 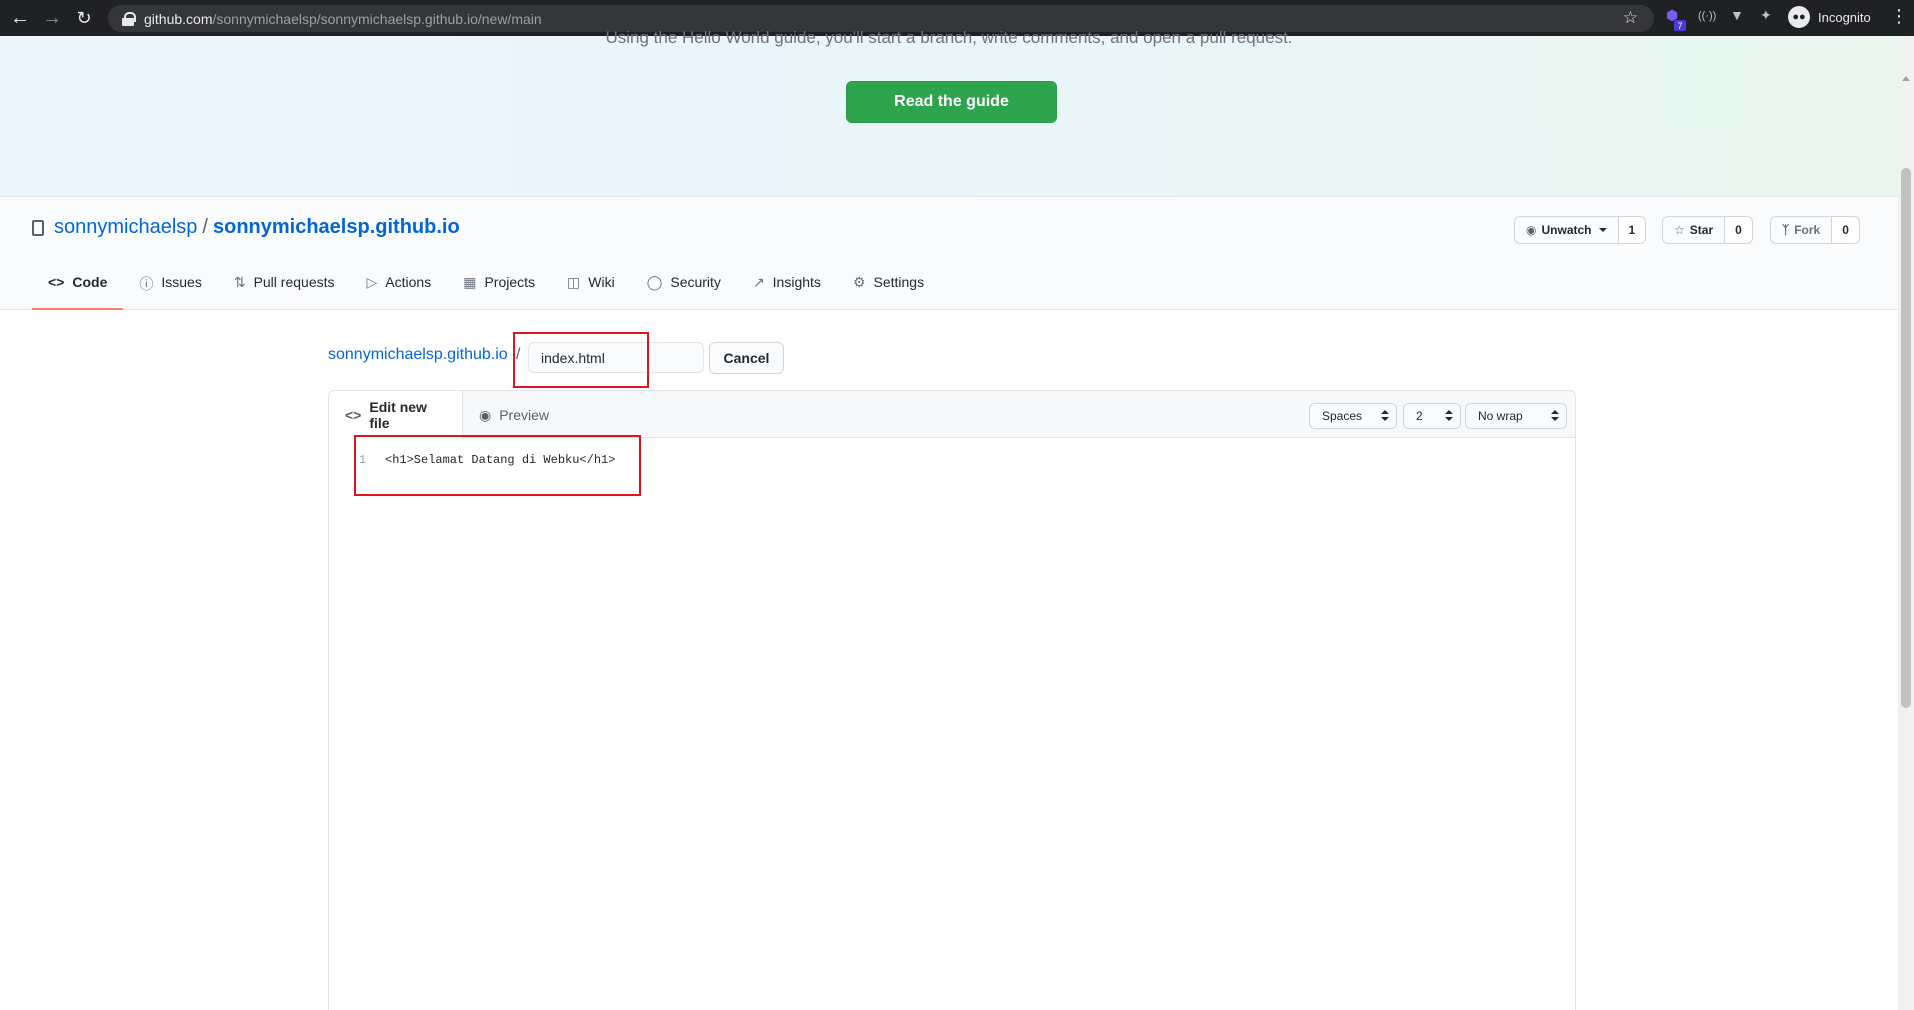 I want to click on tab-code: <> Code, so click(x=78, y=291).